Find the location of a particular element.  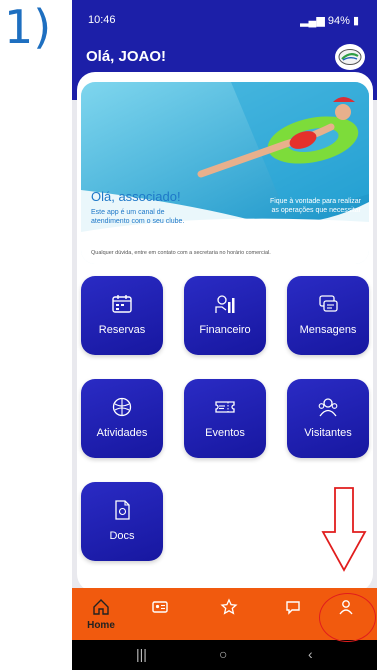

tile-docs: Docs is located at coordinates (122, 521).